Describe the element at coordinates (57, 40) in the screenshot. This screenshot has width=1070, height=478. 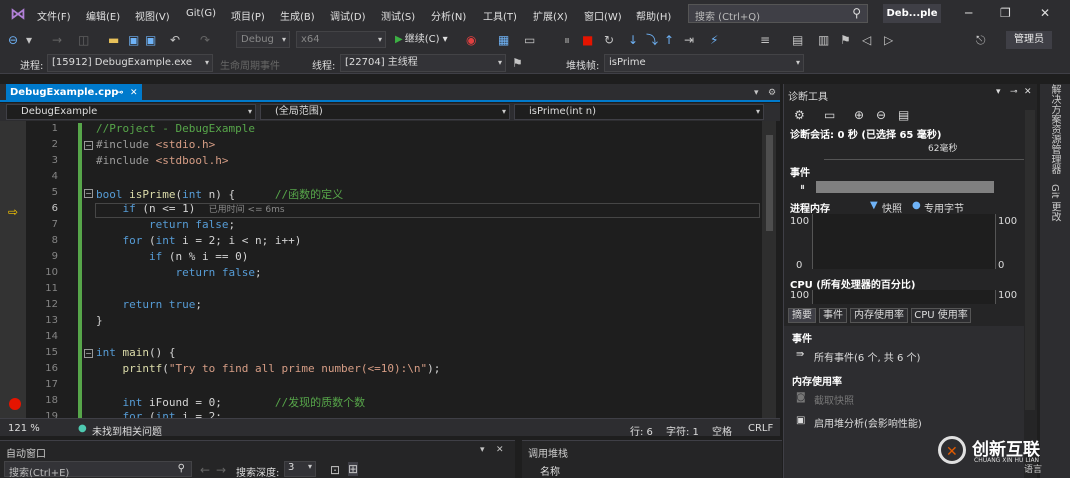
I see `navigate-forward-icon: →` at that location.